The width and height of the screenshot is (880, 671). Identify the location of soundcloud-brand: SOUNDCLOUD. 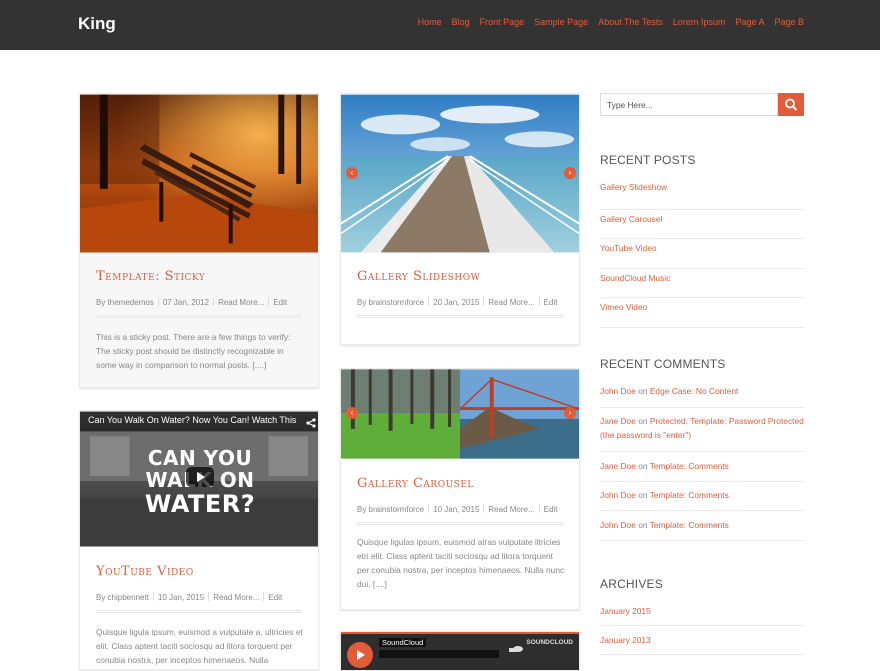
(549, 642).